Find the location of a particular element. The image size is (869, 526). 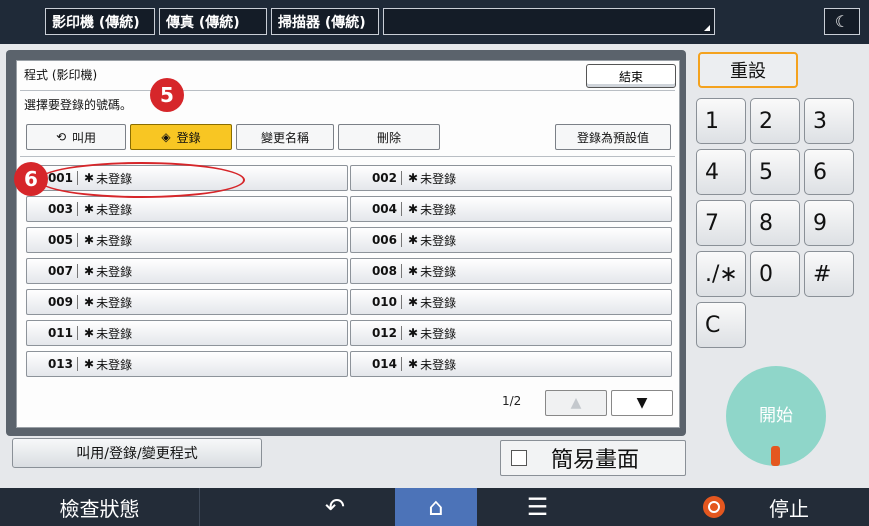

recall-icon: ⟲ is located at coordinates (61, 137).